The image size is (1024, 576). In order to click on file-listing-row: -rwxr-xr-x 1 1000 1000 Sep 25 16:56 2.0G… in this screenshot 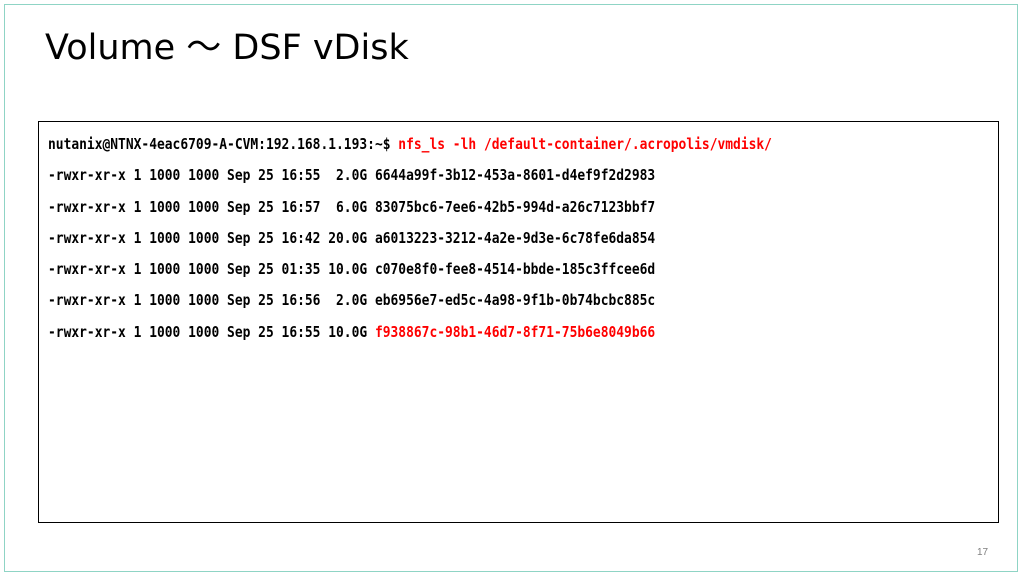, I will do `click(410, 300)`.